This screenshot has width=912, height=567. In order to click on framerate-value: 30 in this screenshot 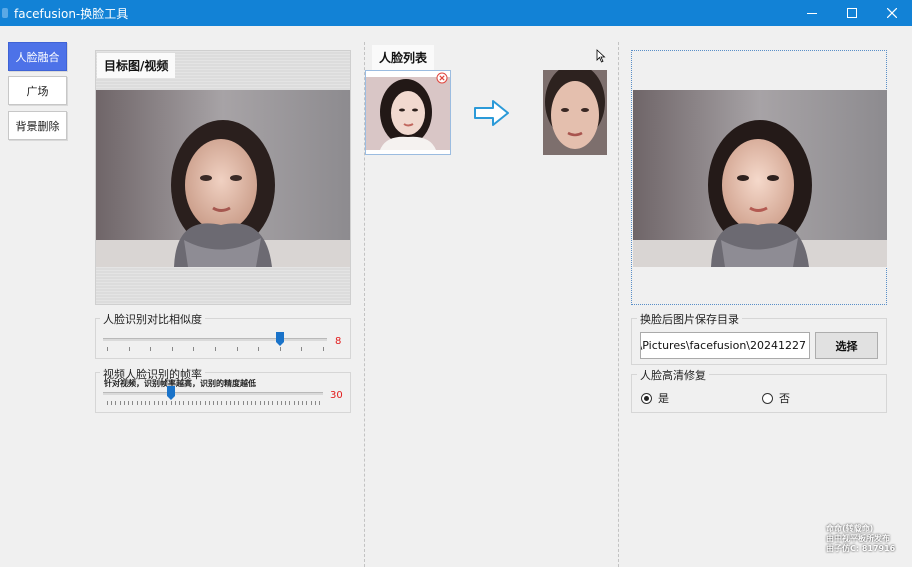, I will do `click(336, 395)`.